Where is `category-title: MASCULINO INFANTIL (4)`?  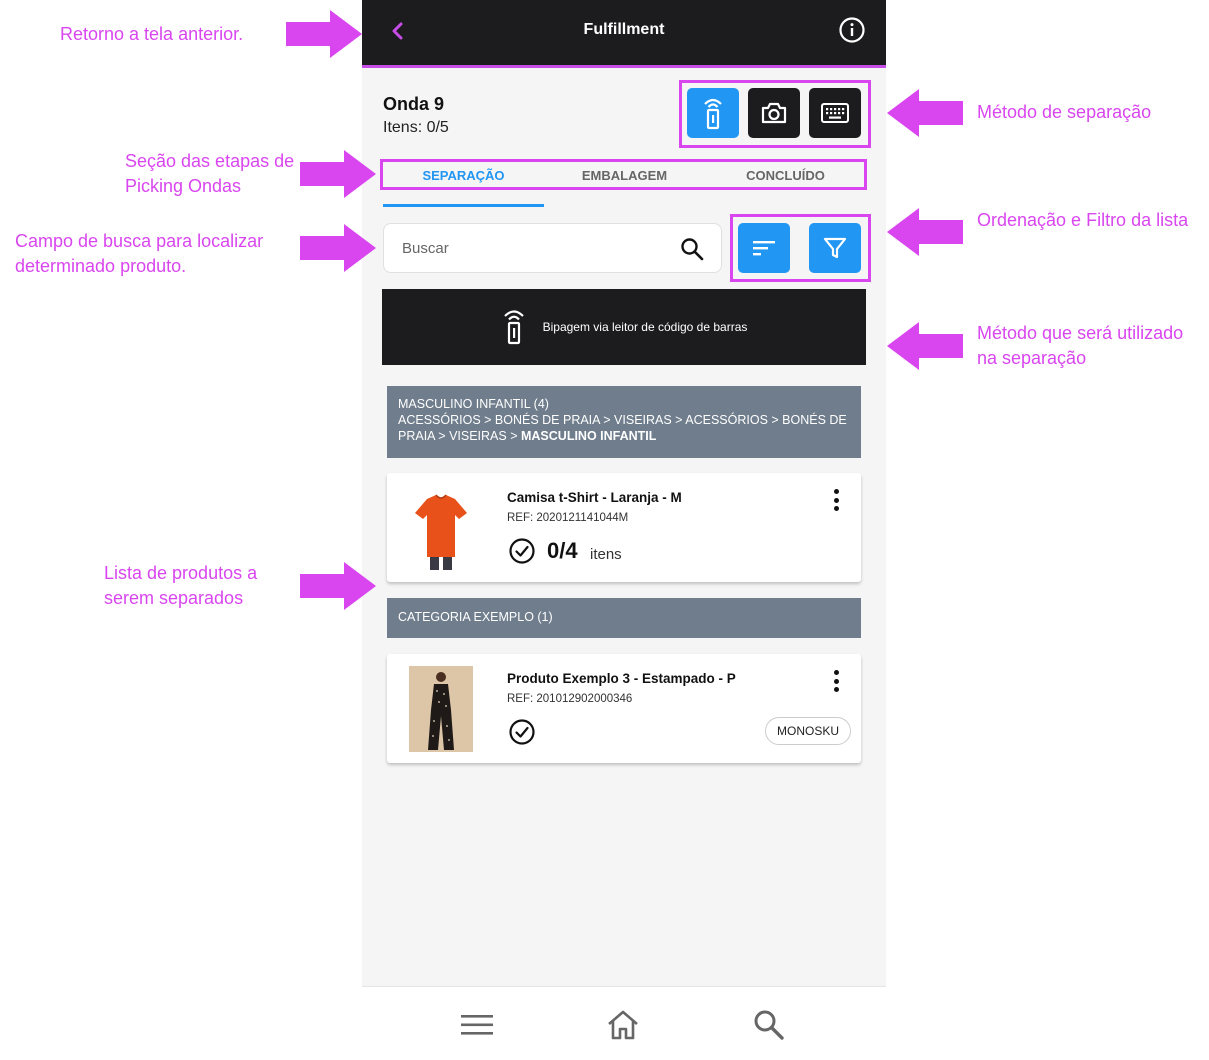 category-title: MASCULINO INFANTIL (4) is located at coordinates (473, 404).